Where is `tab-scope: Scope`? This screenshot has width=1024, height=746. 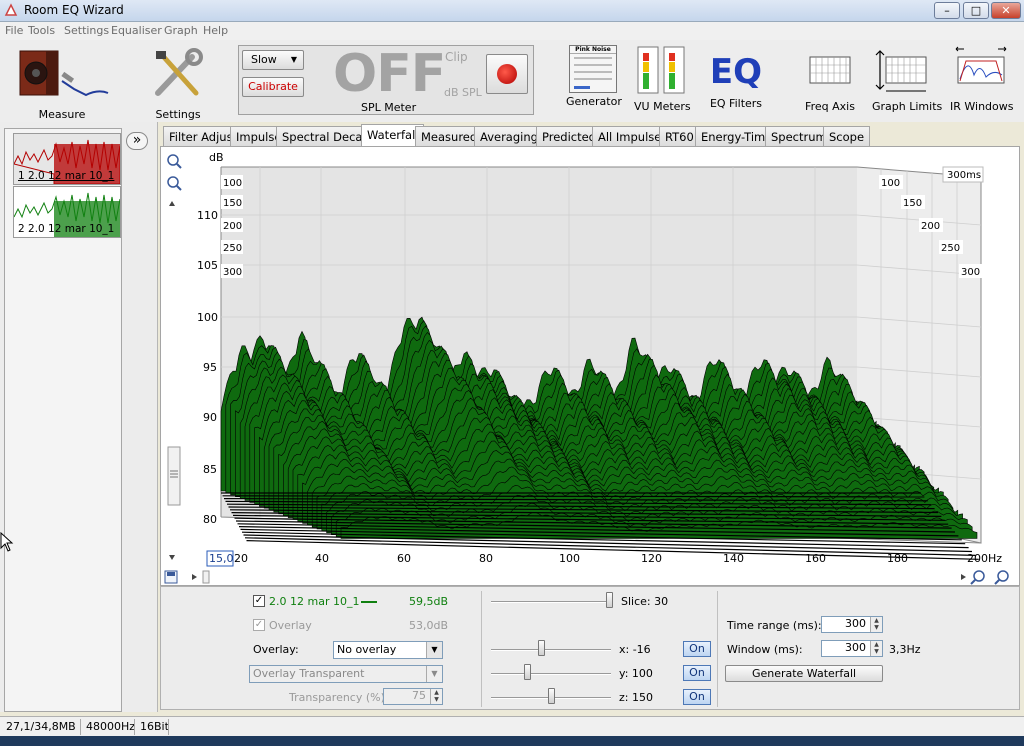
tab-scope: Scope is located at coordinates (847, 136).